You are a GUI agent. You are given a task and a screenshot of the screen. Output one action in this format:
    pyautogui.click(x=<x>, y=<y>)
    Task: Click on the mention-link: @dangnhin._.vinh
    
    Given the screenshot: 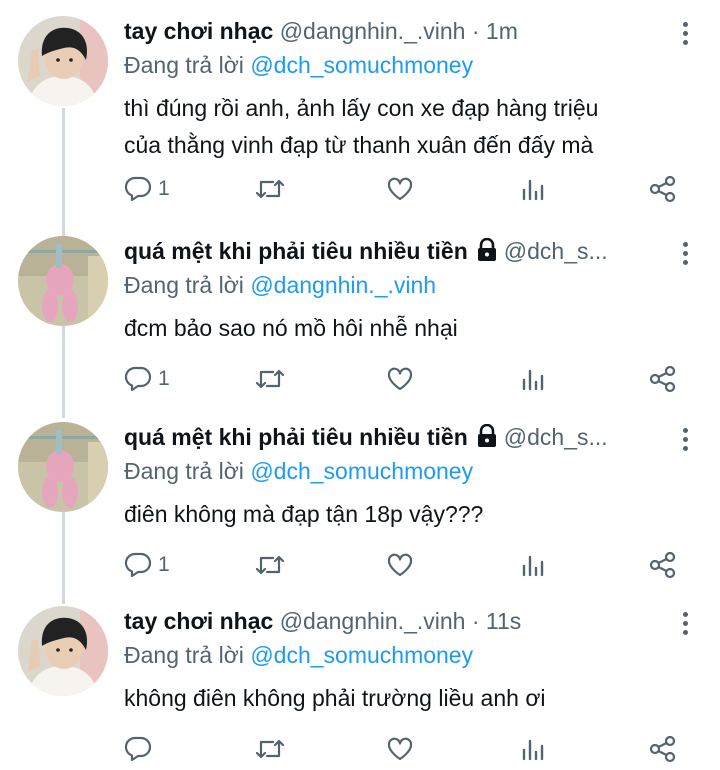 What is the action you would take?
    pyautogui.click(x=343, y=285)
    